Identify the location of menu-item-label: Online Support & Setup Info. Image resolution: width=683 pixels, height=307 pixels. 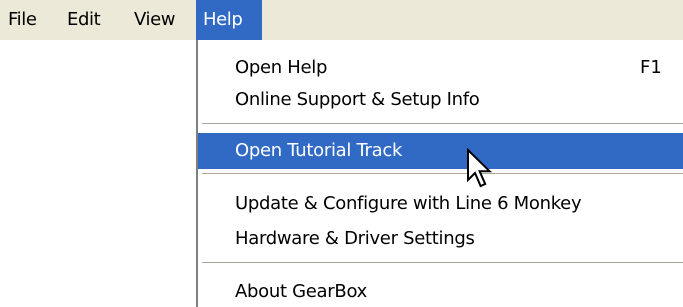
(357, 99).